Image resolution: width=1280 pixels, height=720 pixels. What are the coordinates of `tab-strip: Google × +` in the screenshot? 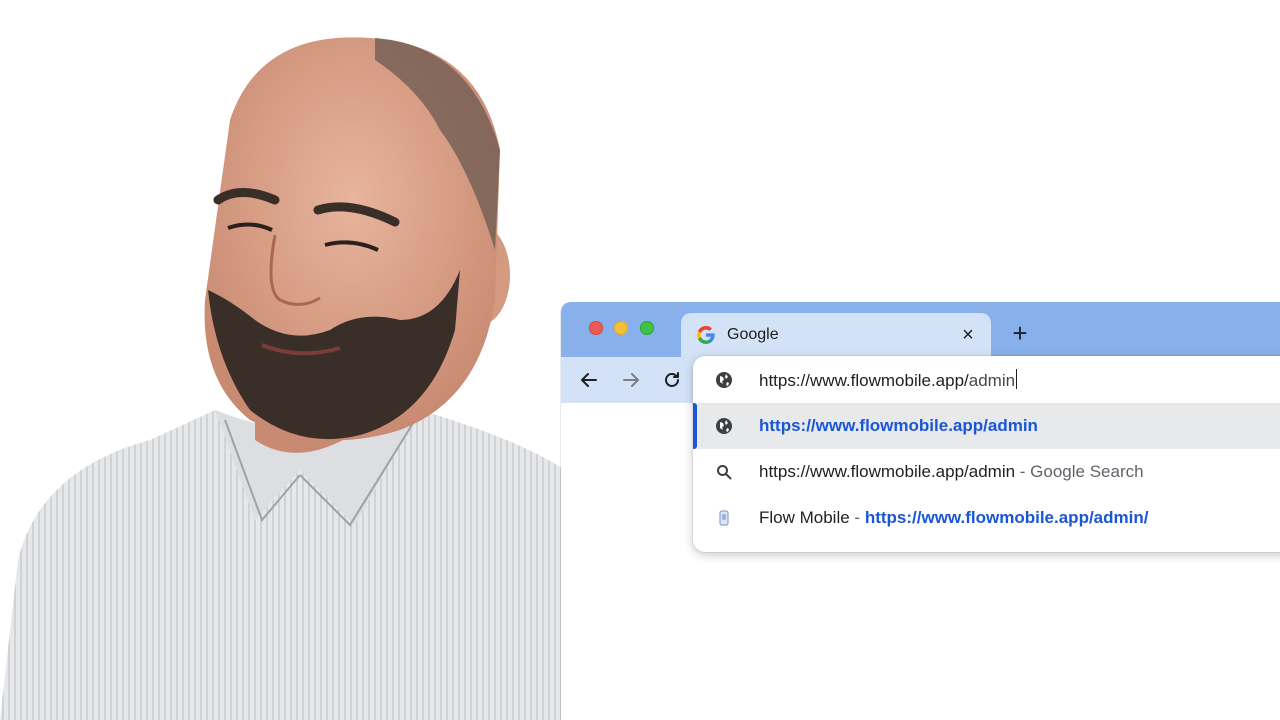 It's located at (920, 329).